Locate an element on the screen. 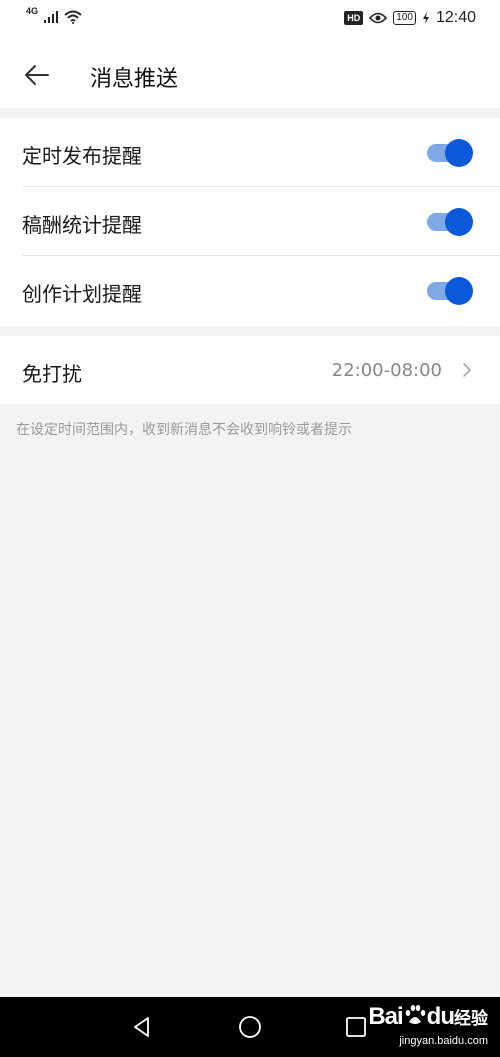  do-not-disturb-label: 免打扰 is located at coordinates (52, 374).